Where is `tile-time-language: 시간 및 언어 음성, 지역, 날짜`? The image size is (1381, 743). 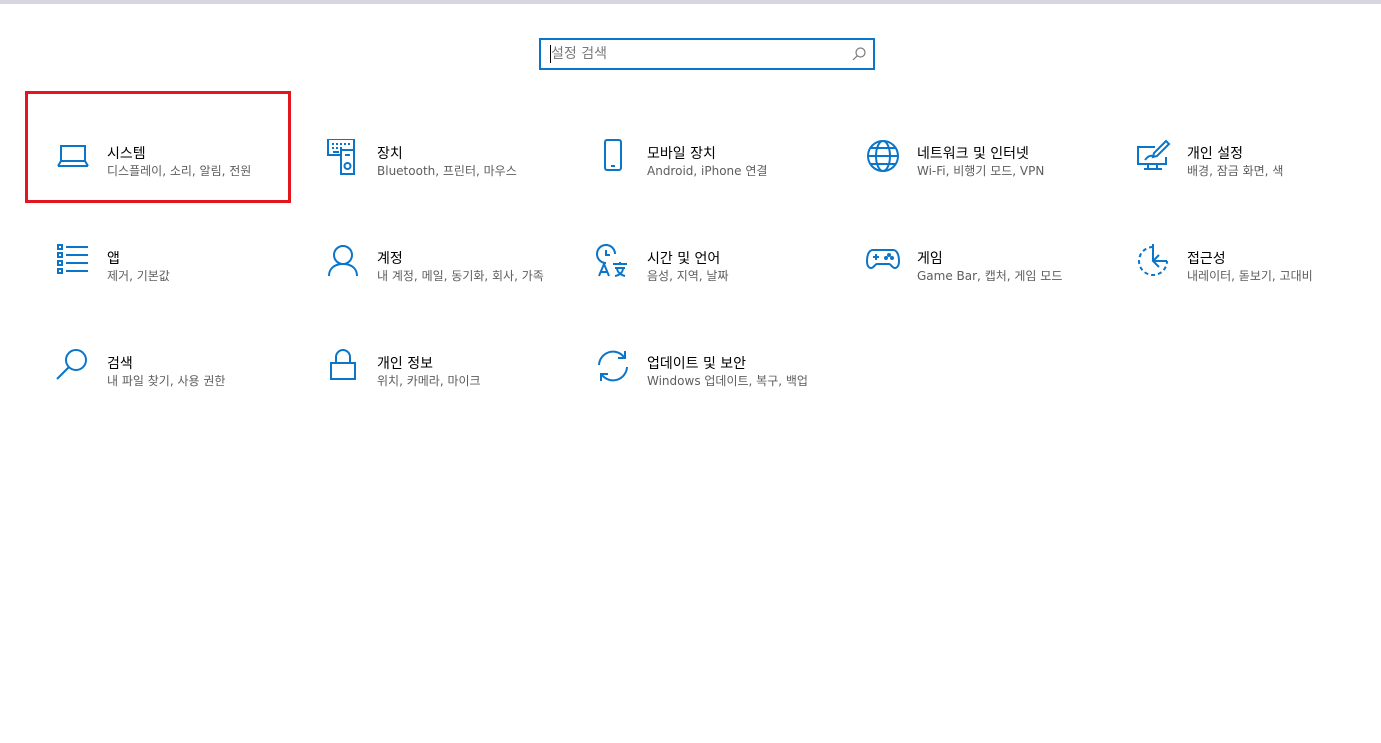 tile-time-language: 시간 및 언어 음성, 지역, 날짜 is located at coordinates (698, 254).